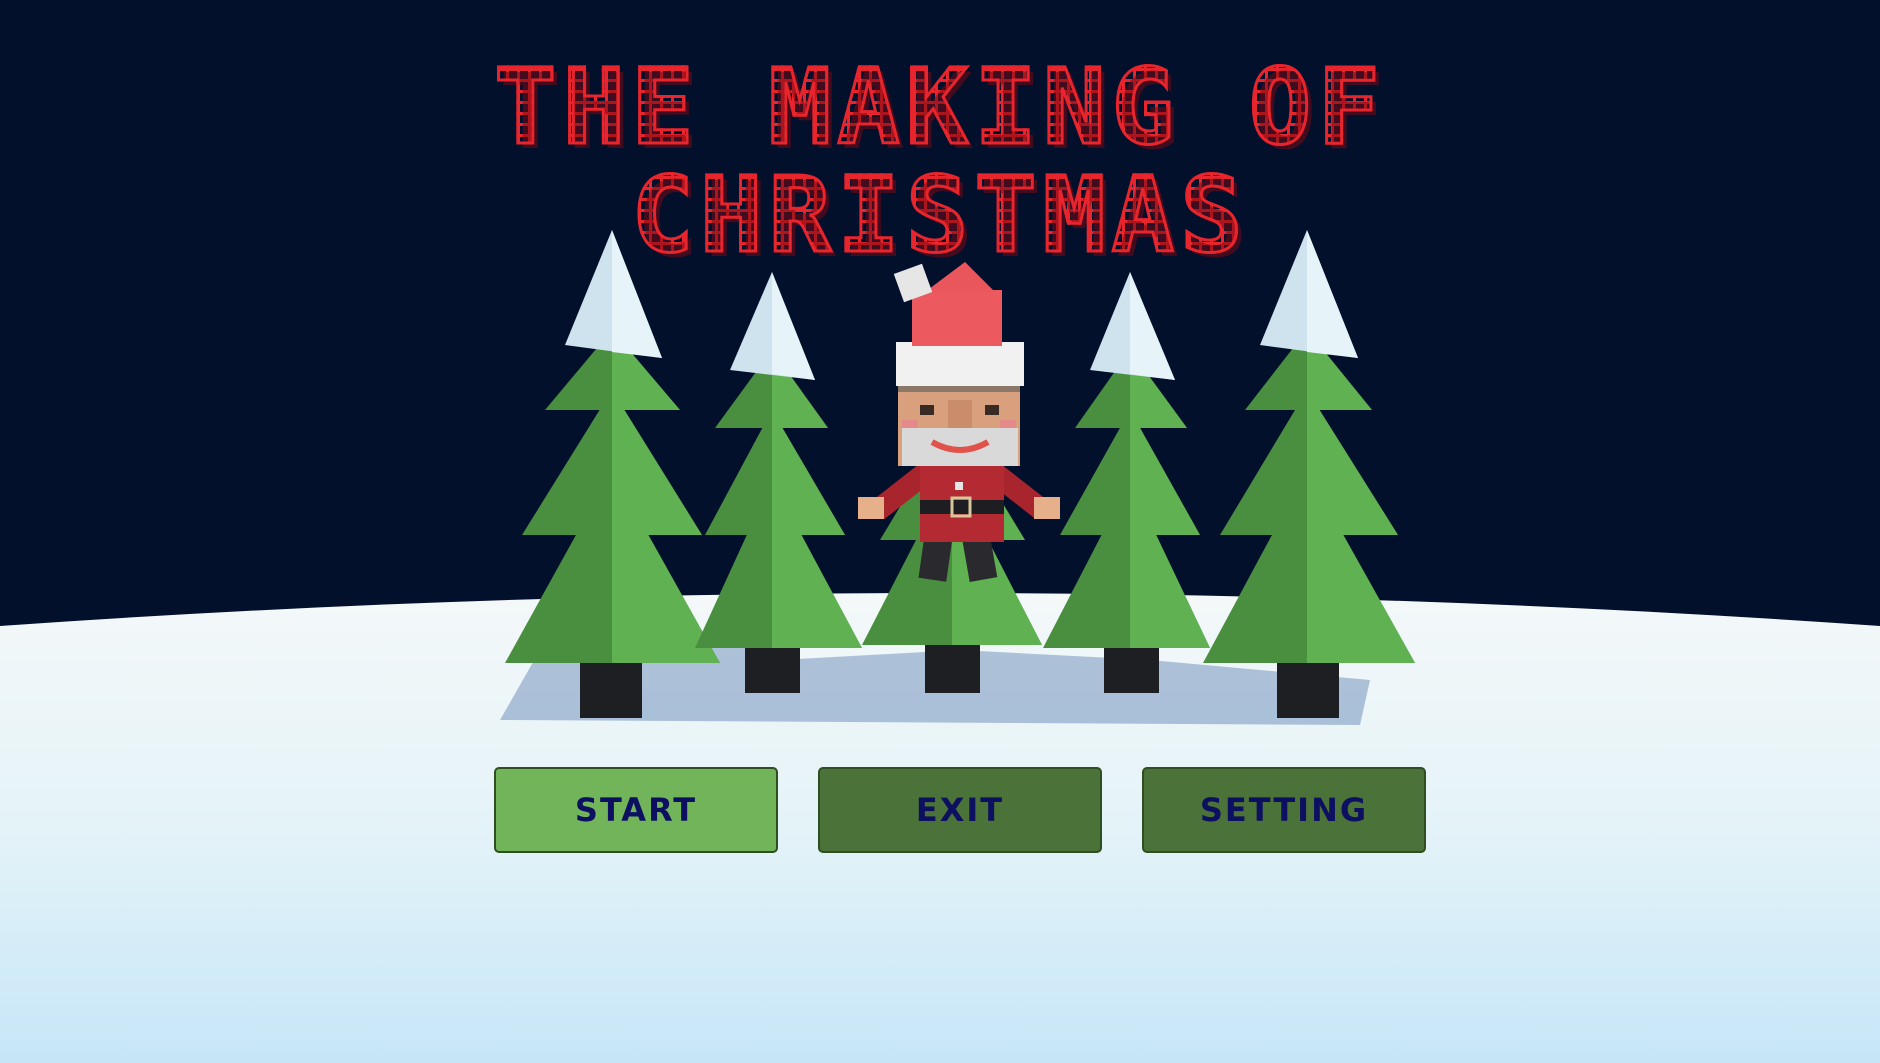  Describe the element at coordinates (1284, 810) in the screenshot. I see `setting-button: SETTING` at that location.